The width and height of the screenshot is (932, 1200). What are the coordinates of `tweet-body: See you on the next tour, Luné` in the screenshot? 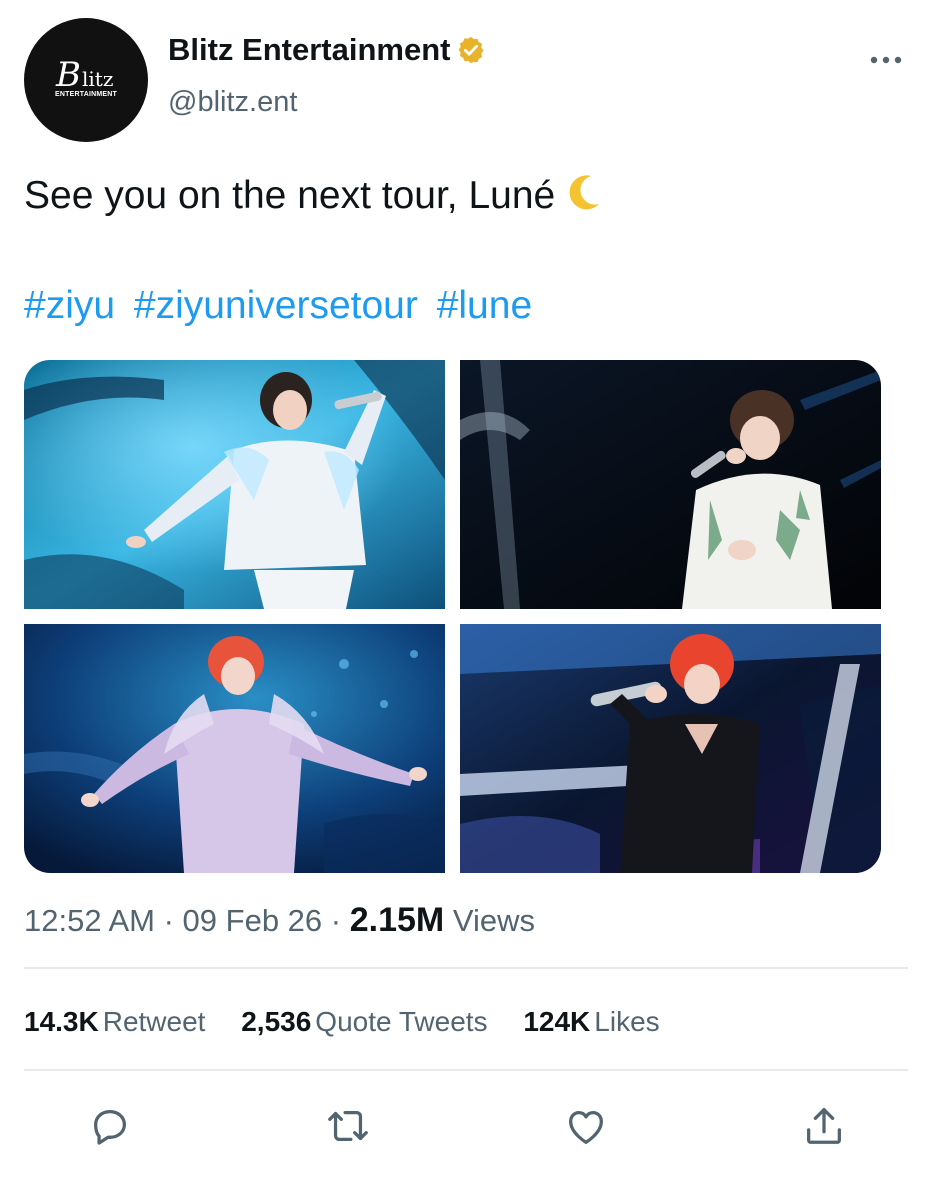 It's located at (290, 195).